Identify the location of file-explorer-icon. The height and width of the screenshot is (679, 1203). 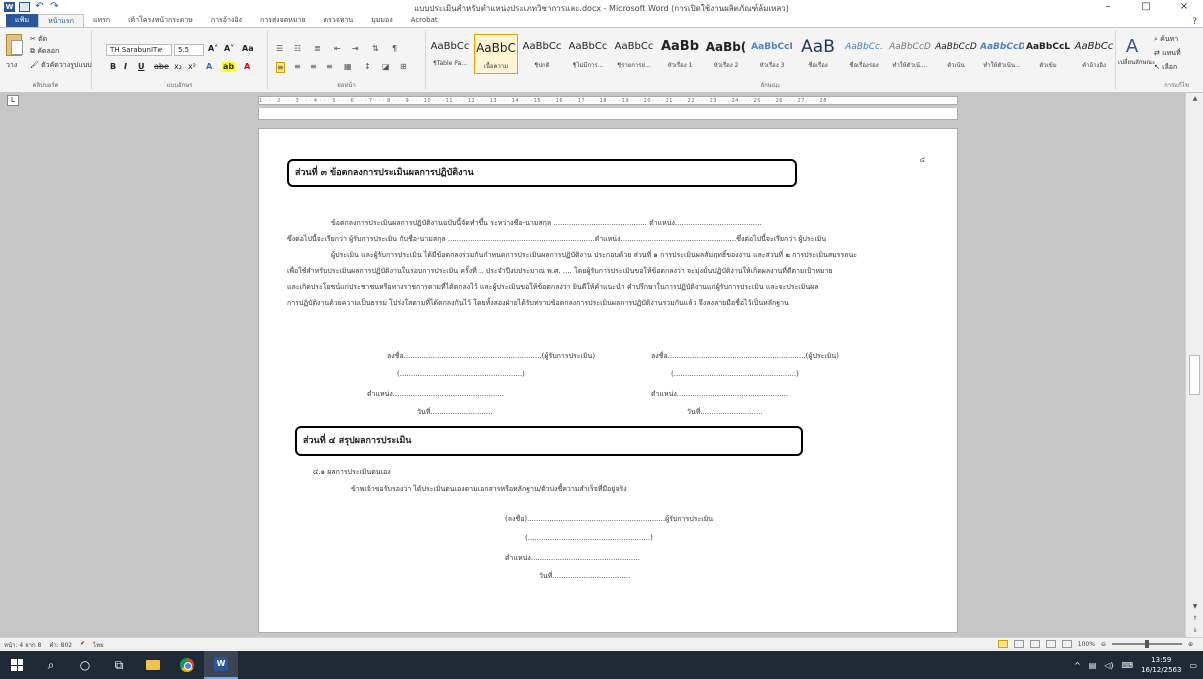
(153, 665).